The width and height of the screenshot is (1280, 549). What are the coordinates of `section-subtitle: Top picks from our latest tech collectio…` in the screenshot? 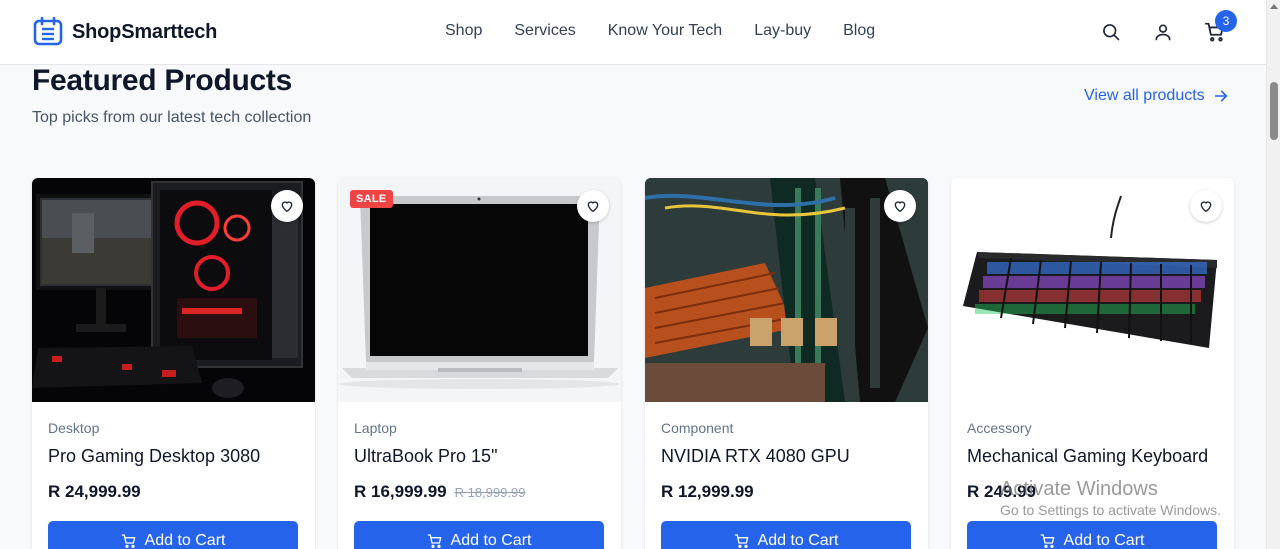 It's located at (172, 117).